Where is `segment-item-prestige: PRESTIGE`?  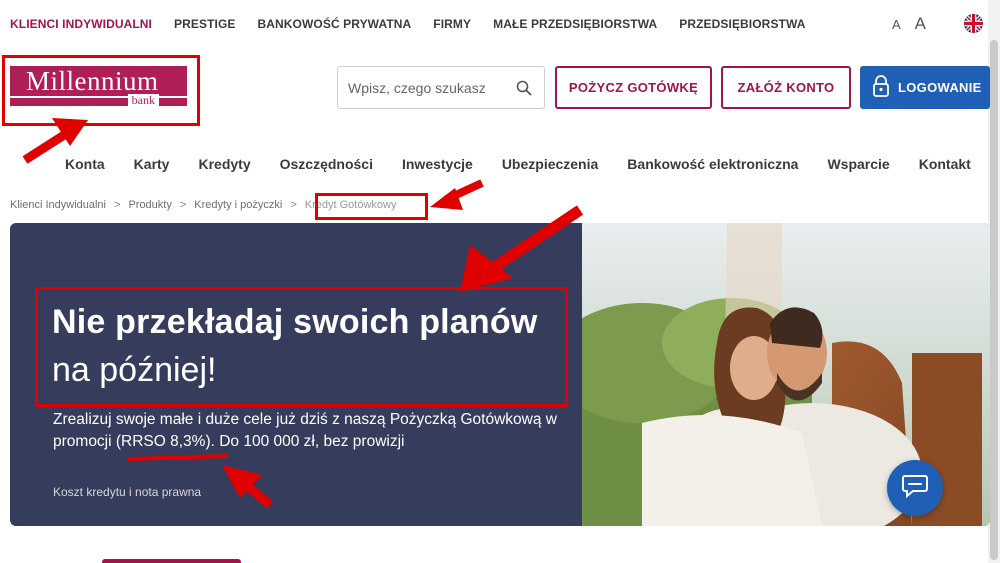
segment-item-prestige: PRESTIGE is located at coordinates (204, 24).